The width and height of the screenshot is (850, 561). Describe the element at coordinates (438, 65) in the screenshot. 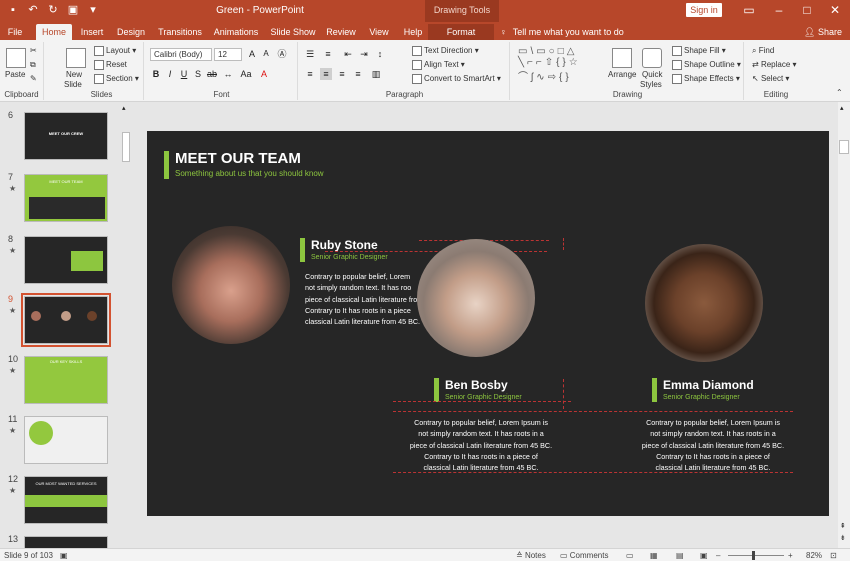

I see `align-text-button: Align Text ▾` at that location.